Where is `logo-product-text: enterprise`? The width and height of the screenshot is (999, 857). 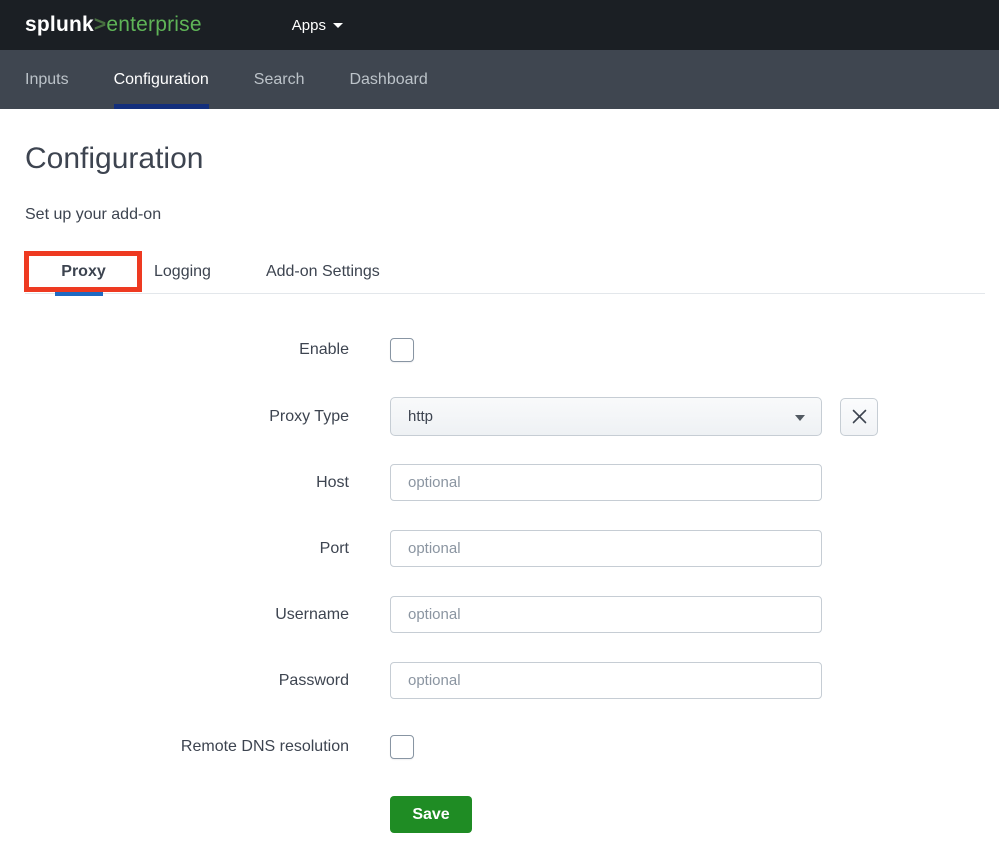
logo-product-text: enterprise is located at coordinates (154, 24).